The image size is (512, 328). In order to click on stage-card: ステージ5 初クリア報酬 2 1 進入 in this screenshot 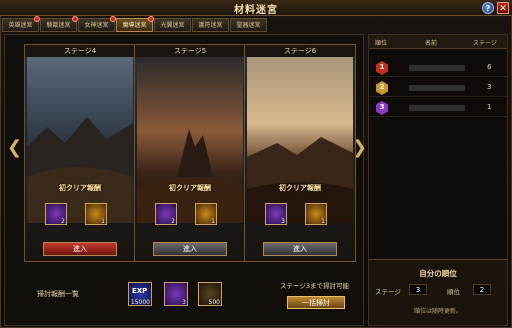, I will do `click(190, 153)`.